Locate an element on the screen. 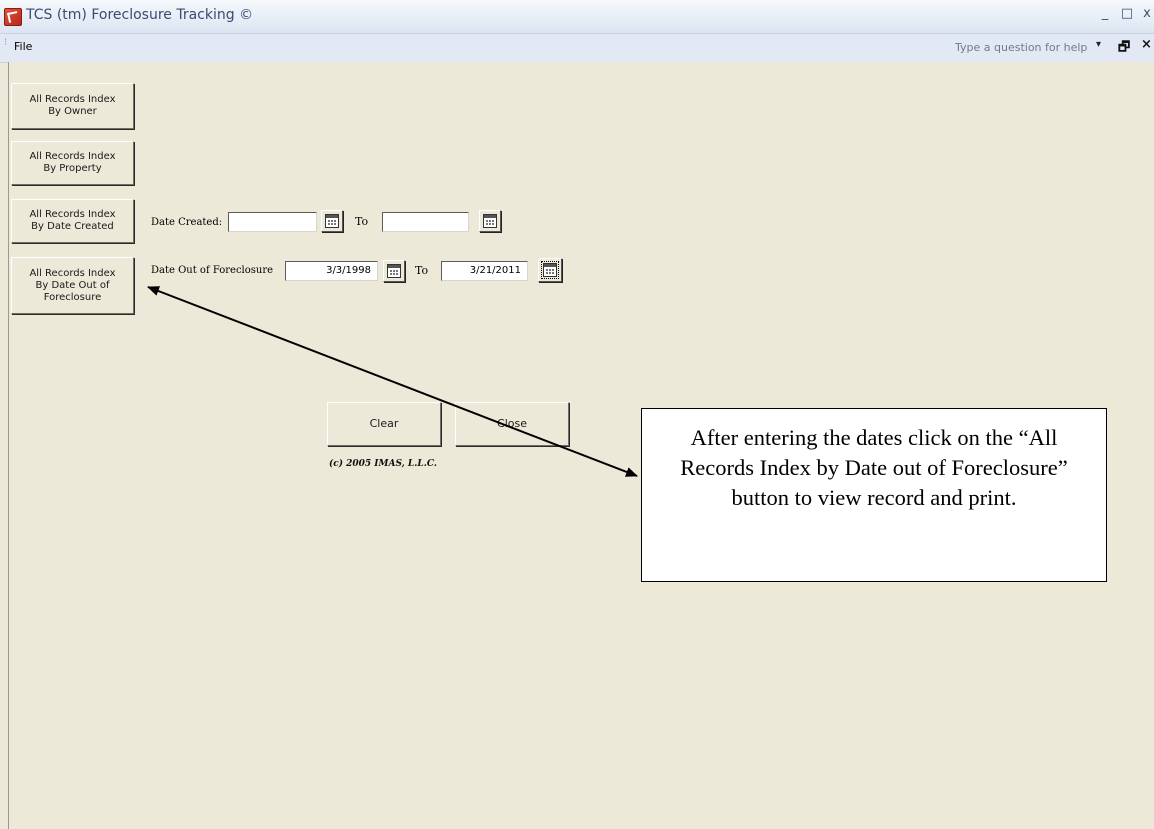 The width and height of the screenshot is (1154, 829). maximize-button: □ is located at coordinates (1127, 13).